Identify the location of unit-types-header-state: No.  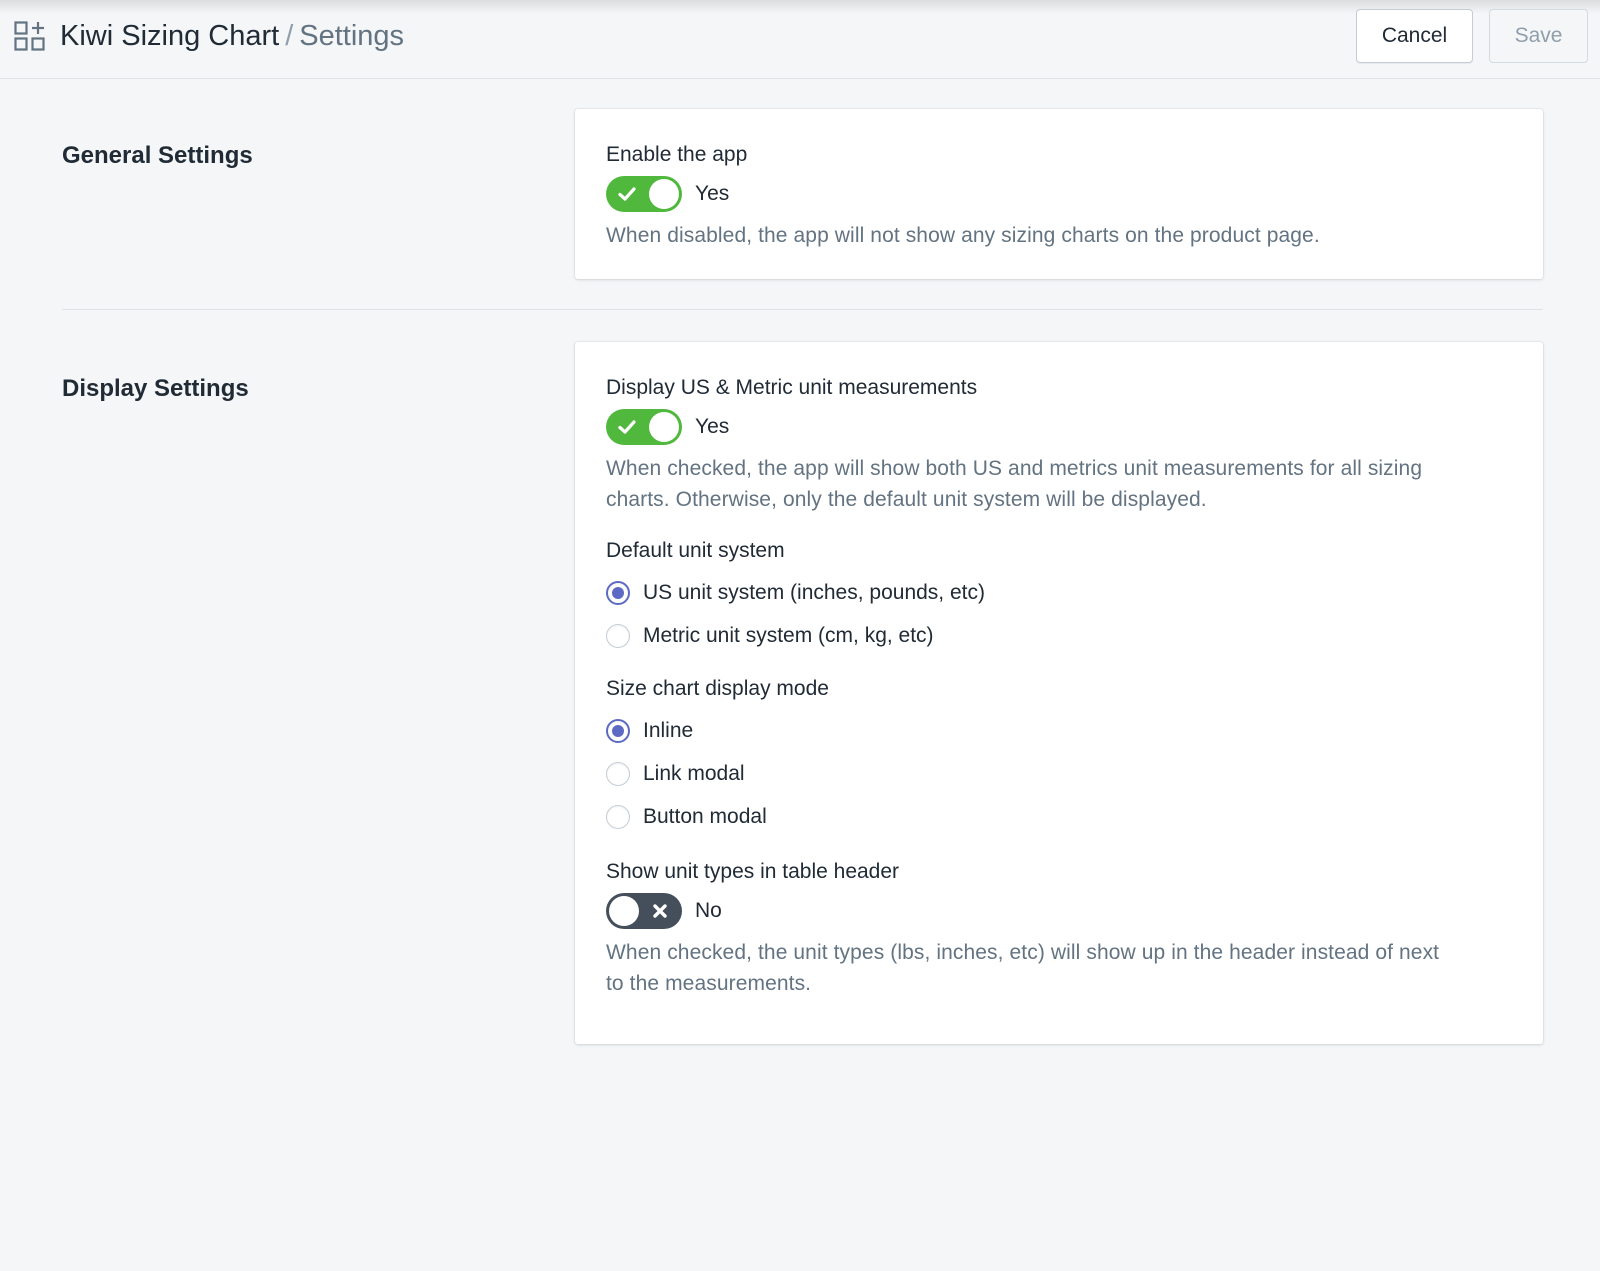
(708, 910).